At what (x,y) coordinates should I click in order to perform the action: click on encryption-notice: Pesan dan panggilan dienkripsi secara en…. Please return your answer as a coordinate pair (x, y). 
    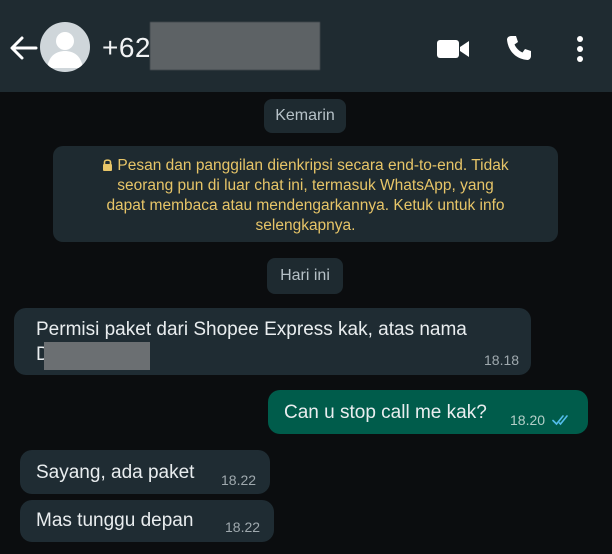
    Looking at the image, I should click on (305, 194).